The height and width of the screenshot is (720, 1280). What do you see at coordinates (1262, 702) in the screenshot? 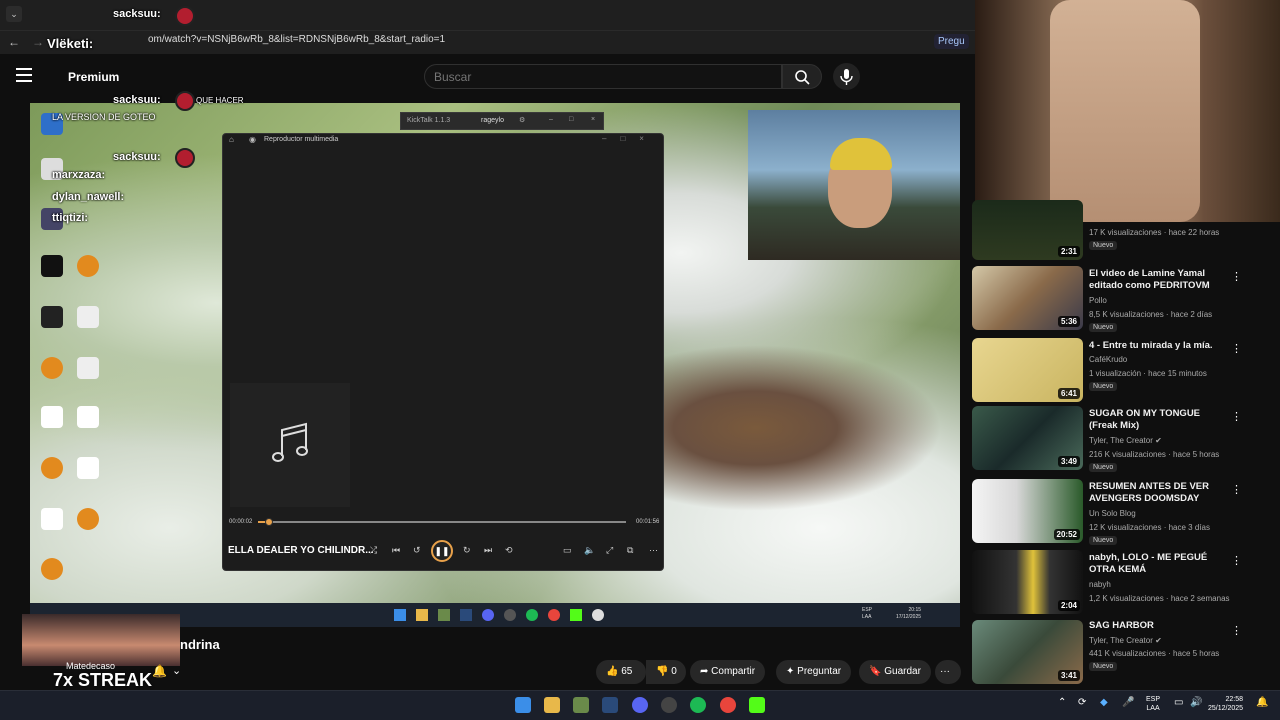
I see `notification-icon: 🔔` at bounding box center [1262, 702].